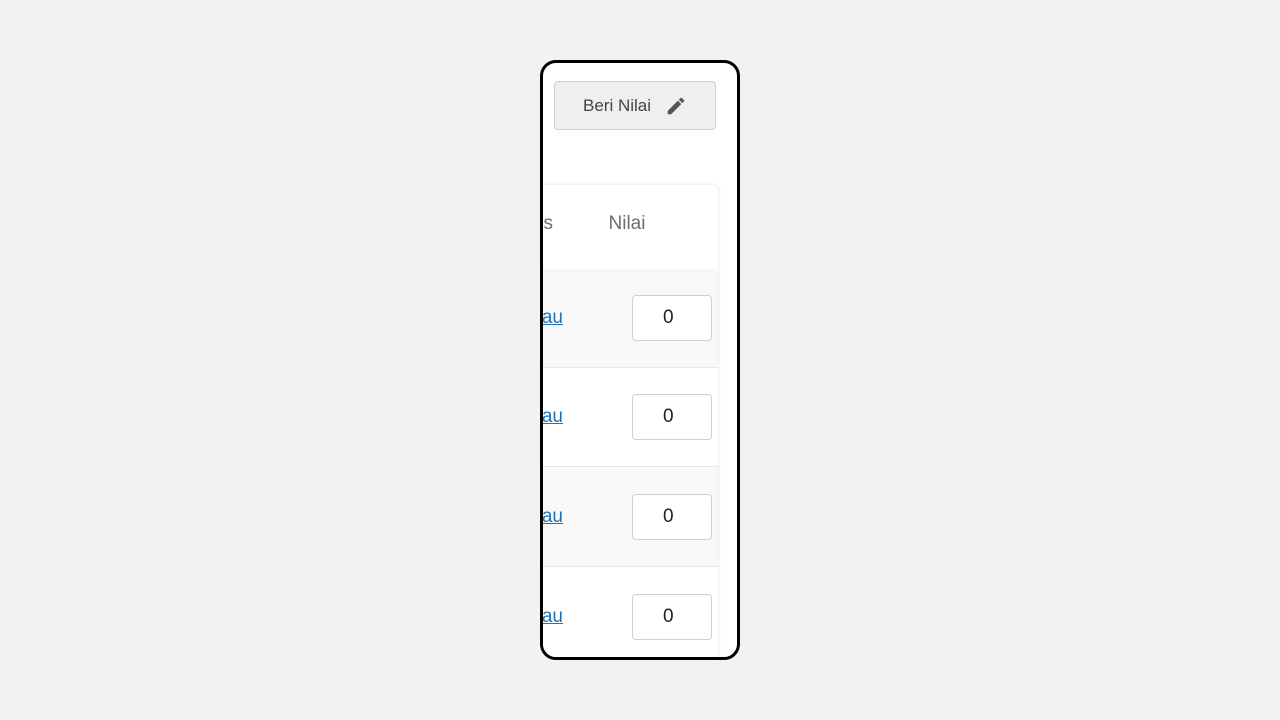 This screenshot has height=720, width=1280. Describe the element at coordinates (627, 223) in the screenshot. I see `column-header-nilai: Nilai` at that location.